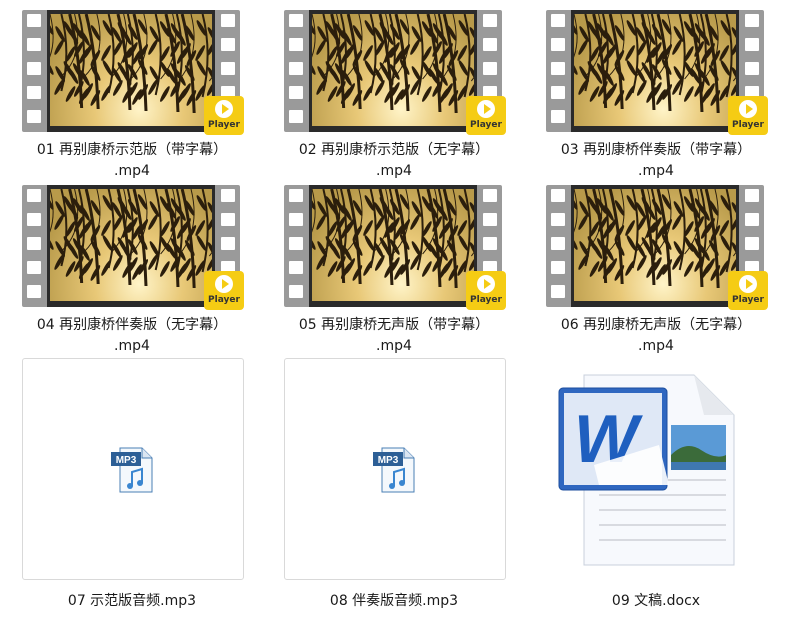  I want to click on file-name: 08 伴奏版音频.mp3, so click(394, 601).